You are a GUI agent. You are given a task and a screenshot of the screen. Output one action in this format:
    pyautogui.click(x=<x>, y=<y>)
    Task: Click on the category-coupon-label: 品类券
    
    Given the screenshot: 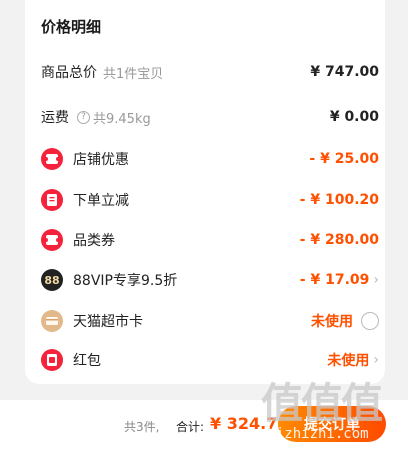 What is the action you would take?
    pyautogui.click(x=94, y=241)
    